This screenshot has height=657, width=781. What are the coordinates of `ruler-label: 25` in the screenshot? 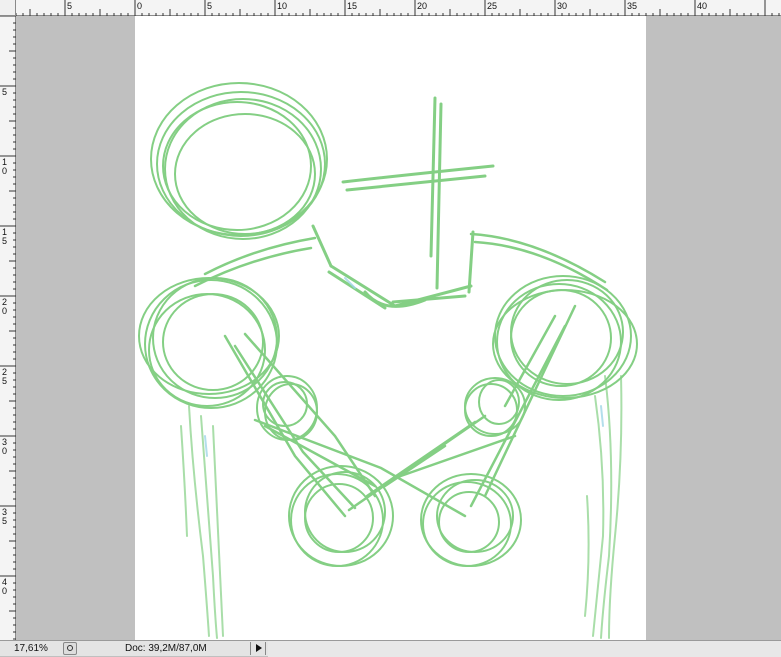 It's located at (492, 6).